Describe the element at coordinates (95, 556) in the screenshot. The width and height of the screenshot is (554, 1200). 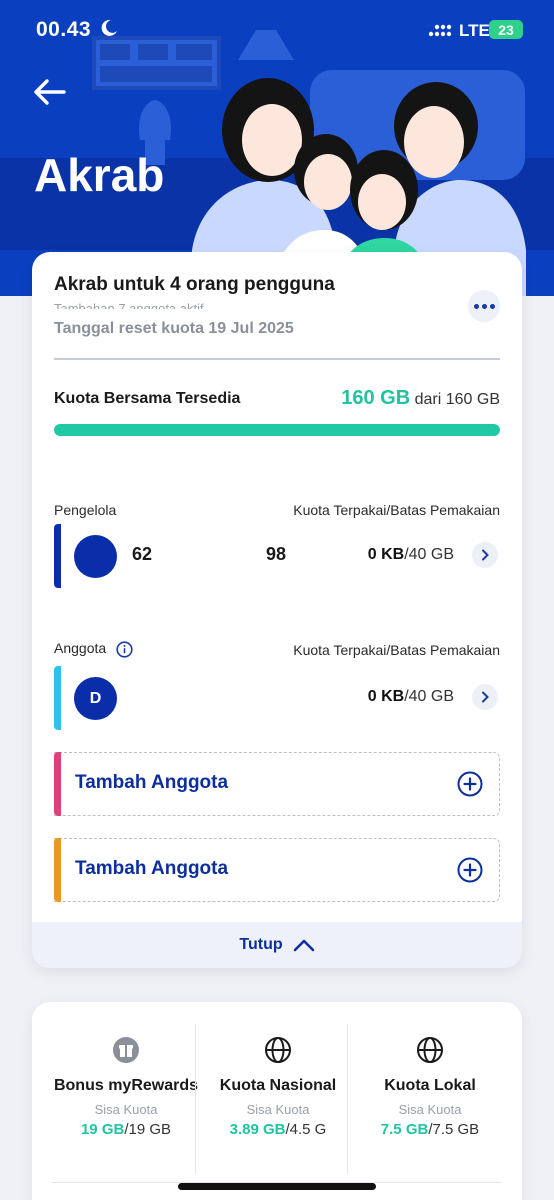
I see `avatar` at that location.